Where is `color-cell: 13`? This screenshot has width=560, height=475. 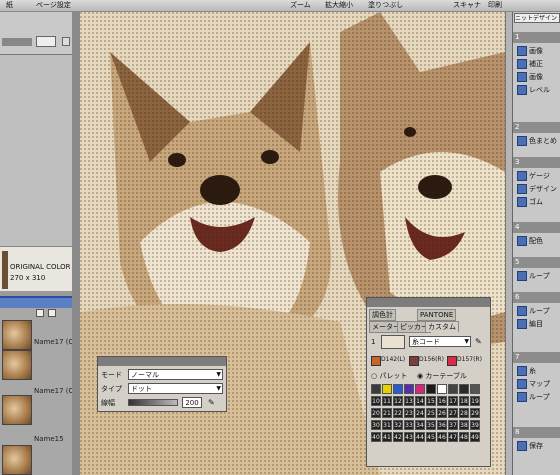 color-cell: 13 is located at coordinates (409, 401).